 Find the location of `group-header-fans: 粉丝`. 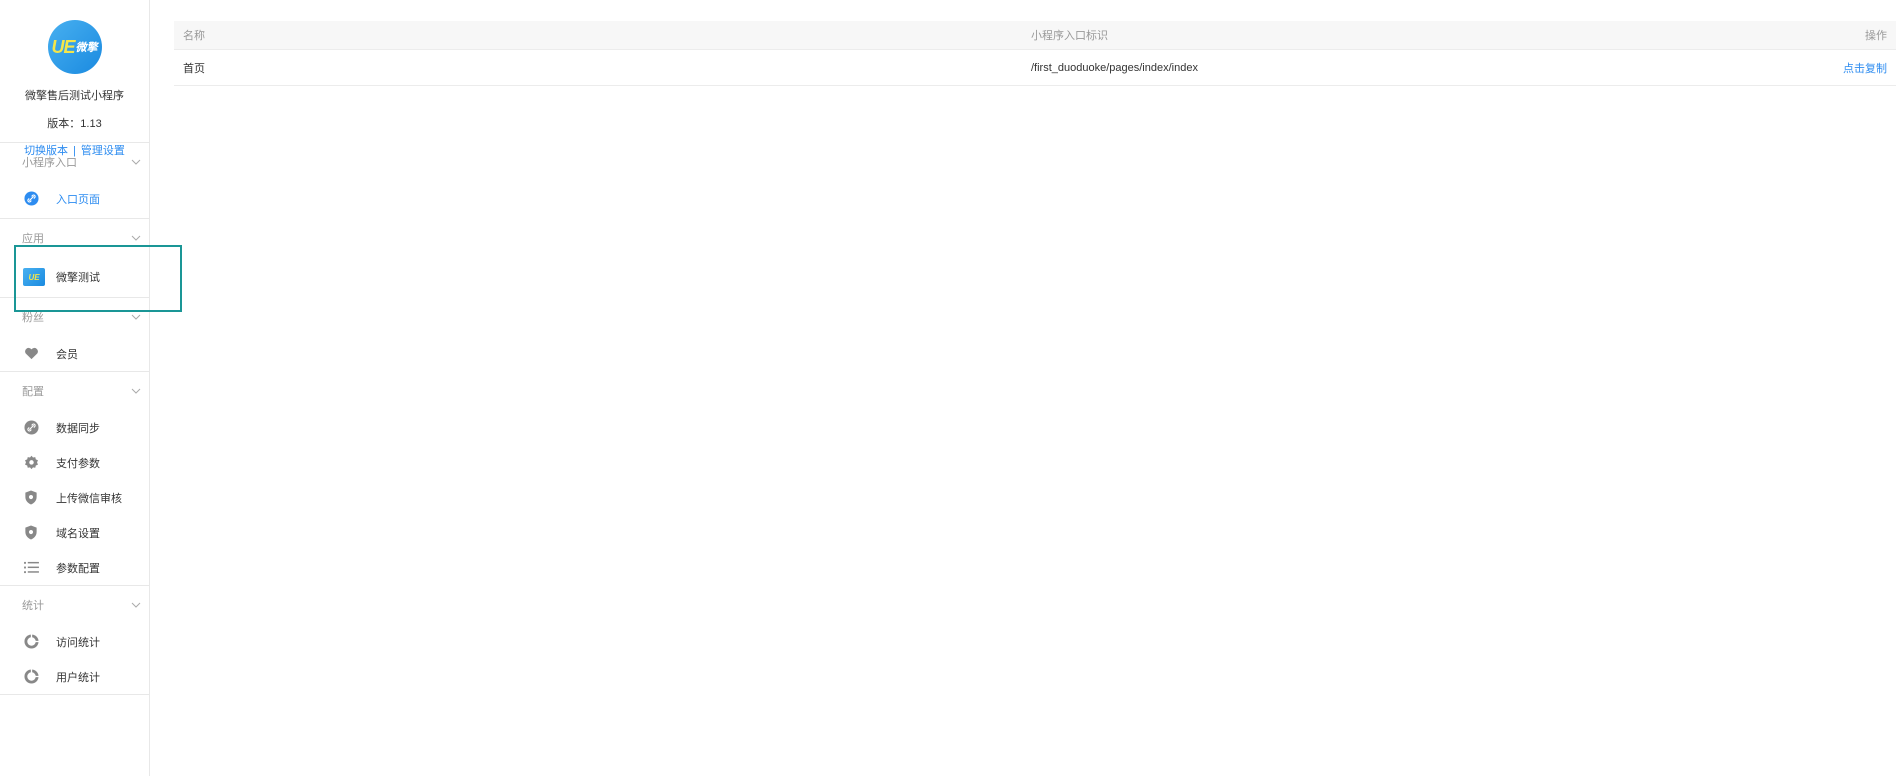

group-header-fans: 粉丝 is located at coordinates (74, 317).